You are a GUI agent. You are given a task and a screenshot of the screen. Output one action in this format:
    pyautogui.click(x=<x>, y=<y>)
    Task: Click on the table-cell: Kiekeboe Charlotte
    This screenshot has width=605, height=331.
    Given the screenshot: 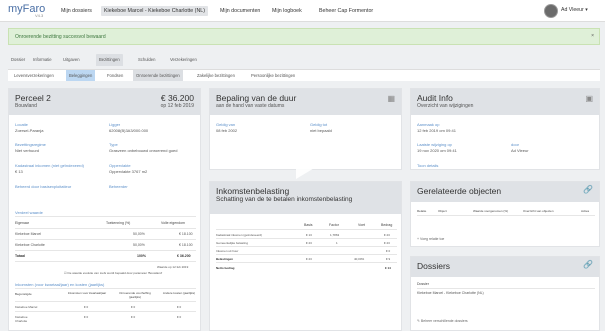 What is the action you would take?
    pyautogui.click(x=30, y=245)
    